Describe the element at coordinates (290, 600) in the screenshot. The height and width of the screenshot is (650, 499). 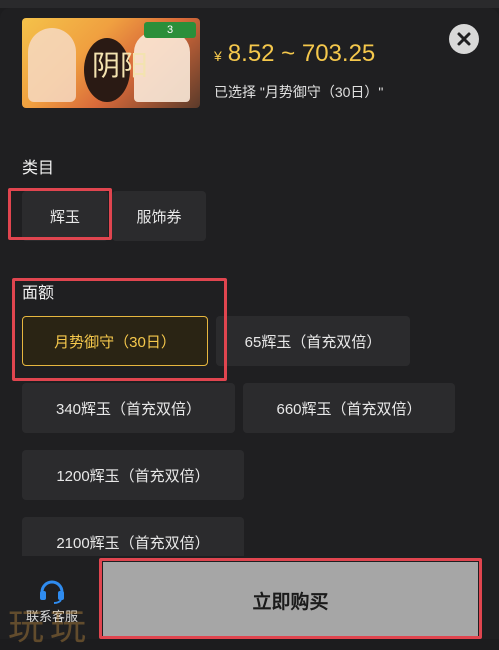
I see `buy-now-button: 立即购买` at that location.